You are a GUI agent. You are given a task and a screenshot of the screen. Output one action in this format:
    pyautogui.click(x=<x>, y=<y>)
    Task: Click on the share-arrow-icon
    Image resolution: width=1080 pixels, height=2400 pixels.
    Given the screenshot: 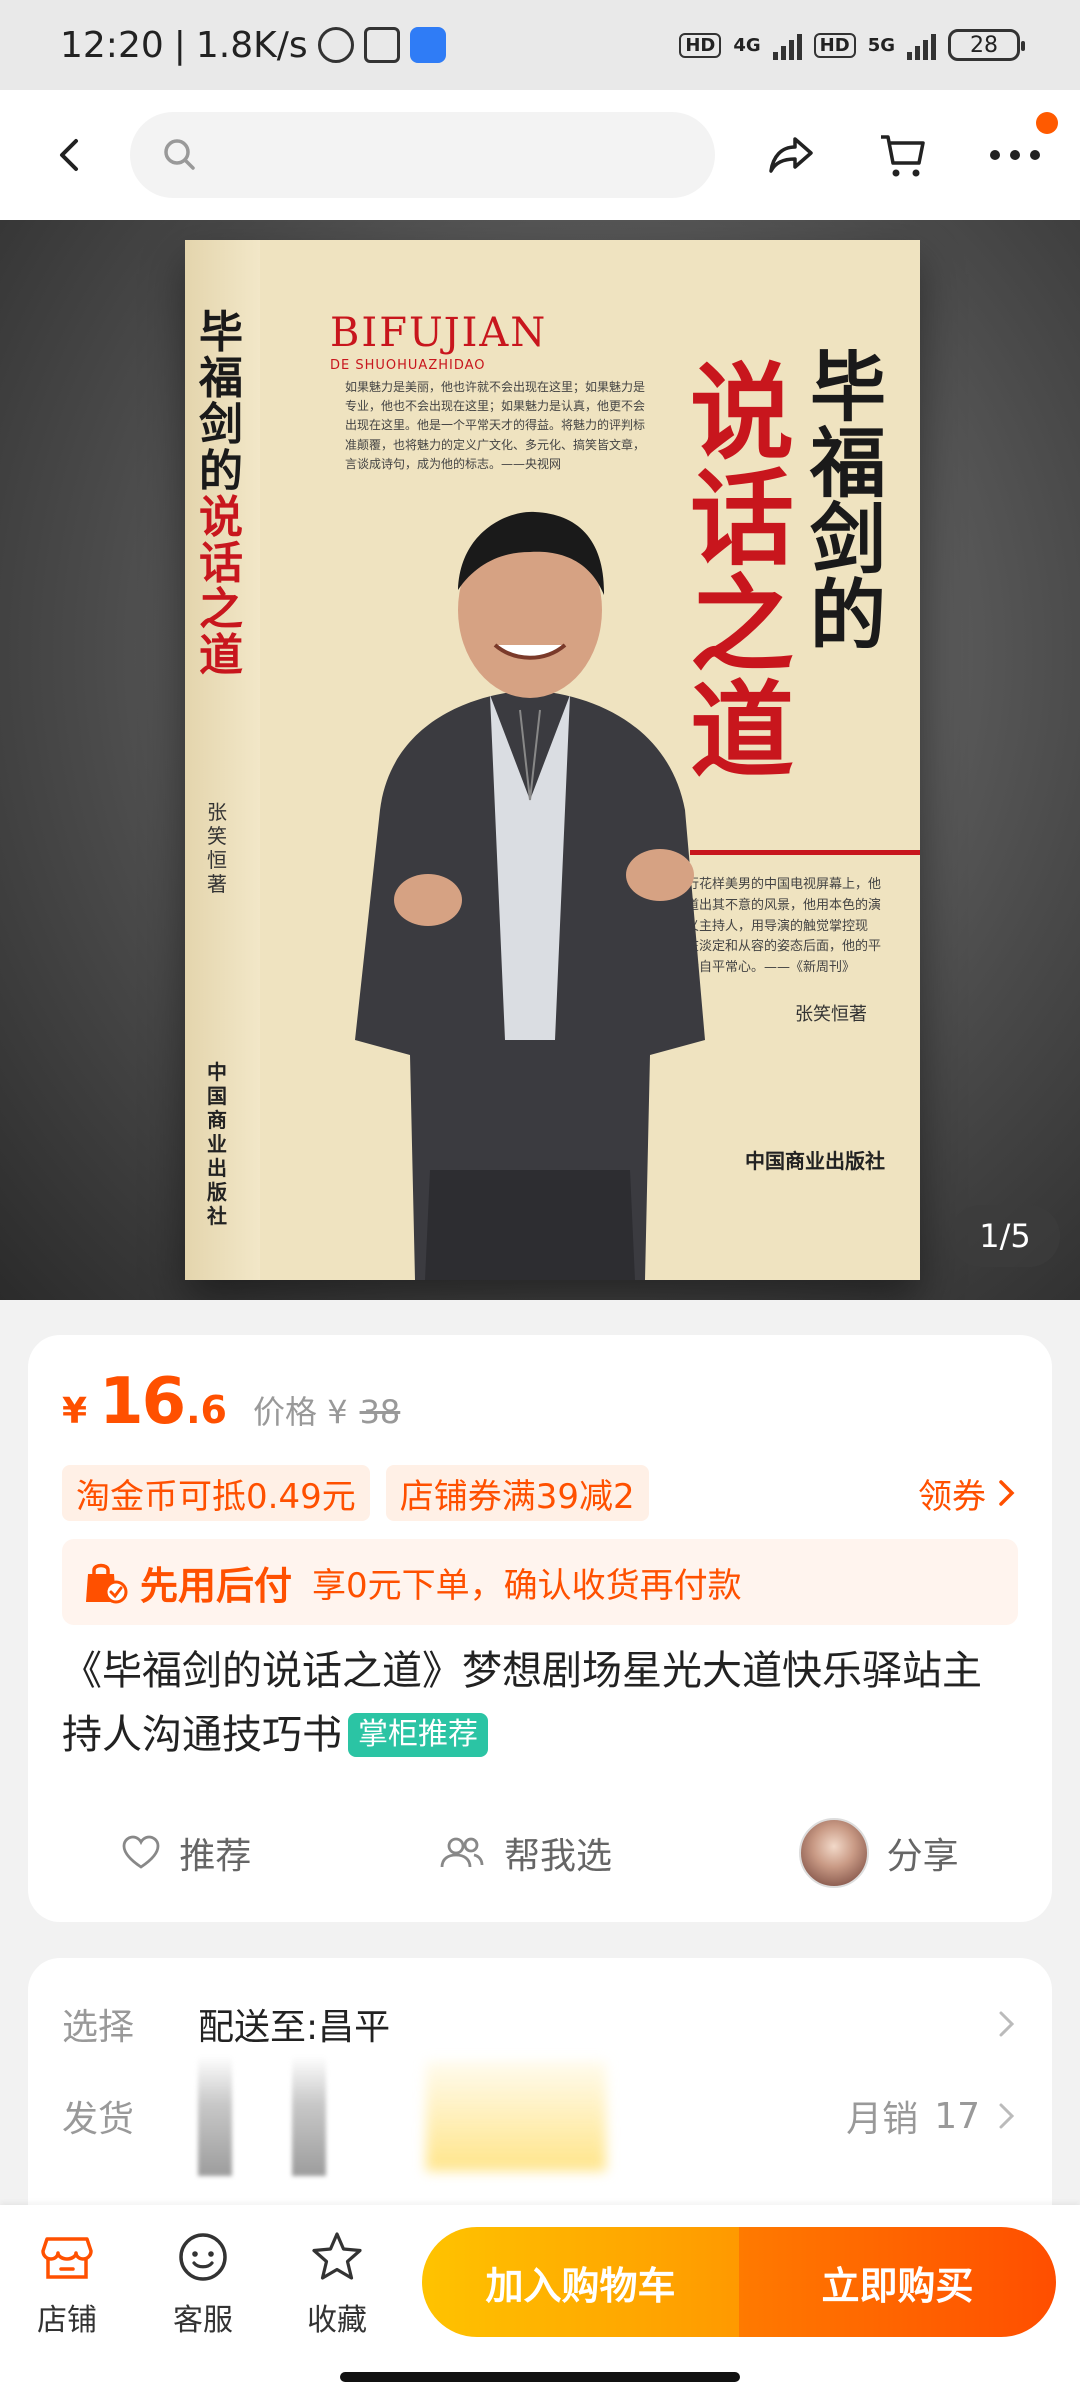 What is the action you would take?
    pyautogui.click(x=791, y=155)
    